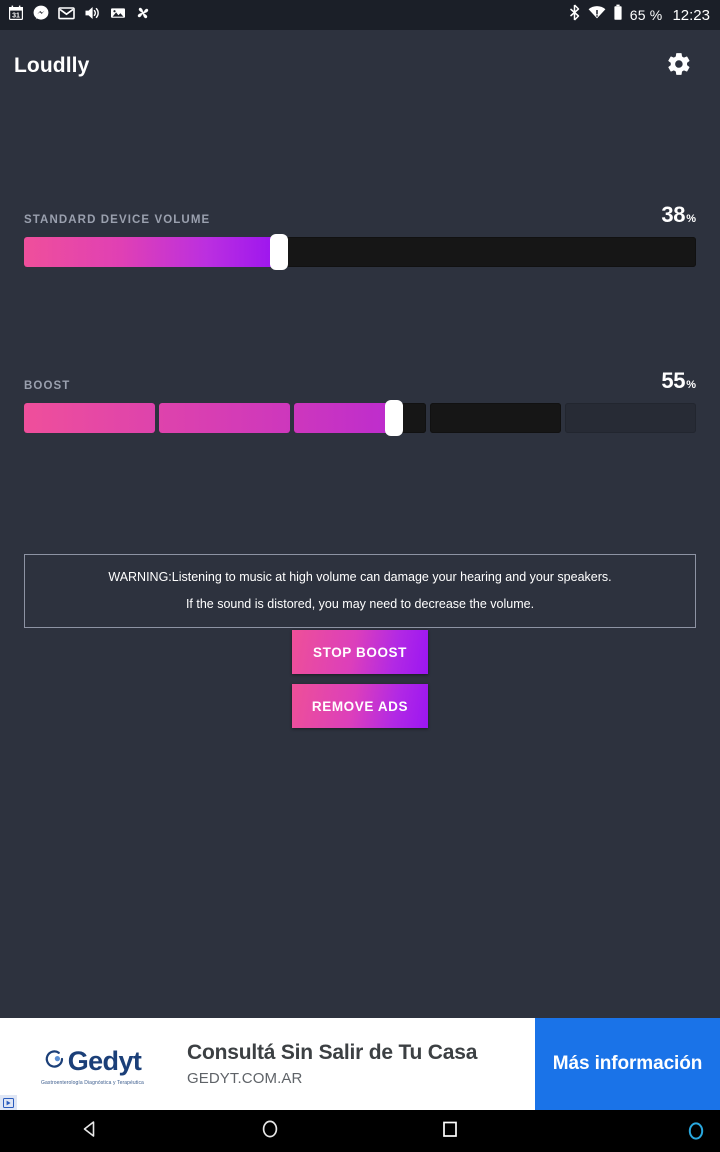  Describe the element at coordinates (41, 15) in the screenshot. I see `messenger-icon` at that location.